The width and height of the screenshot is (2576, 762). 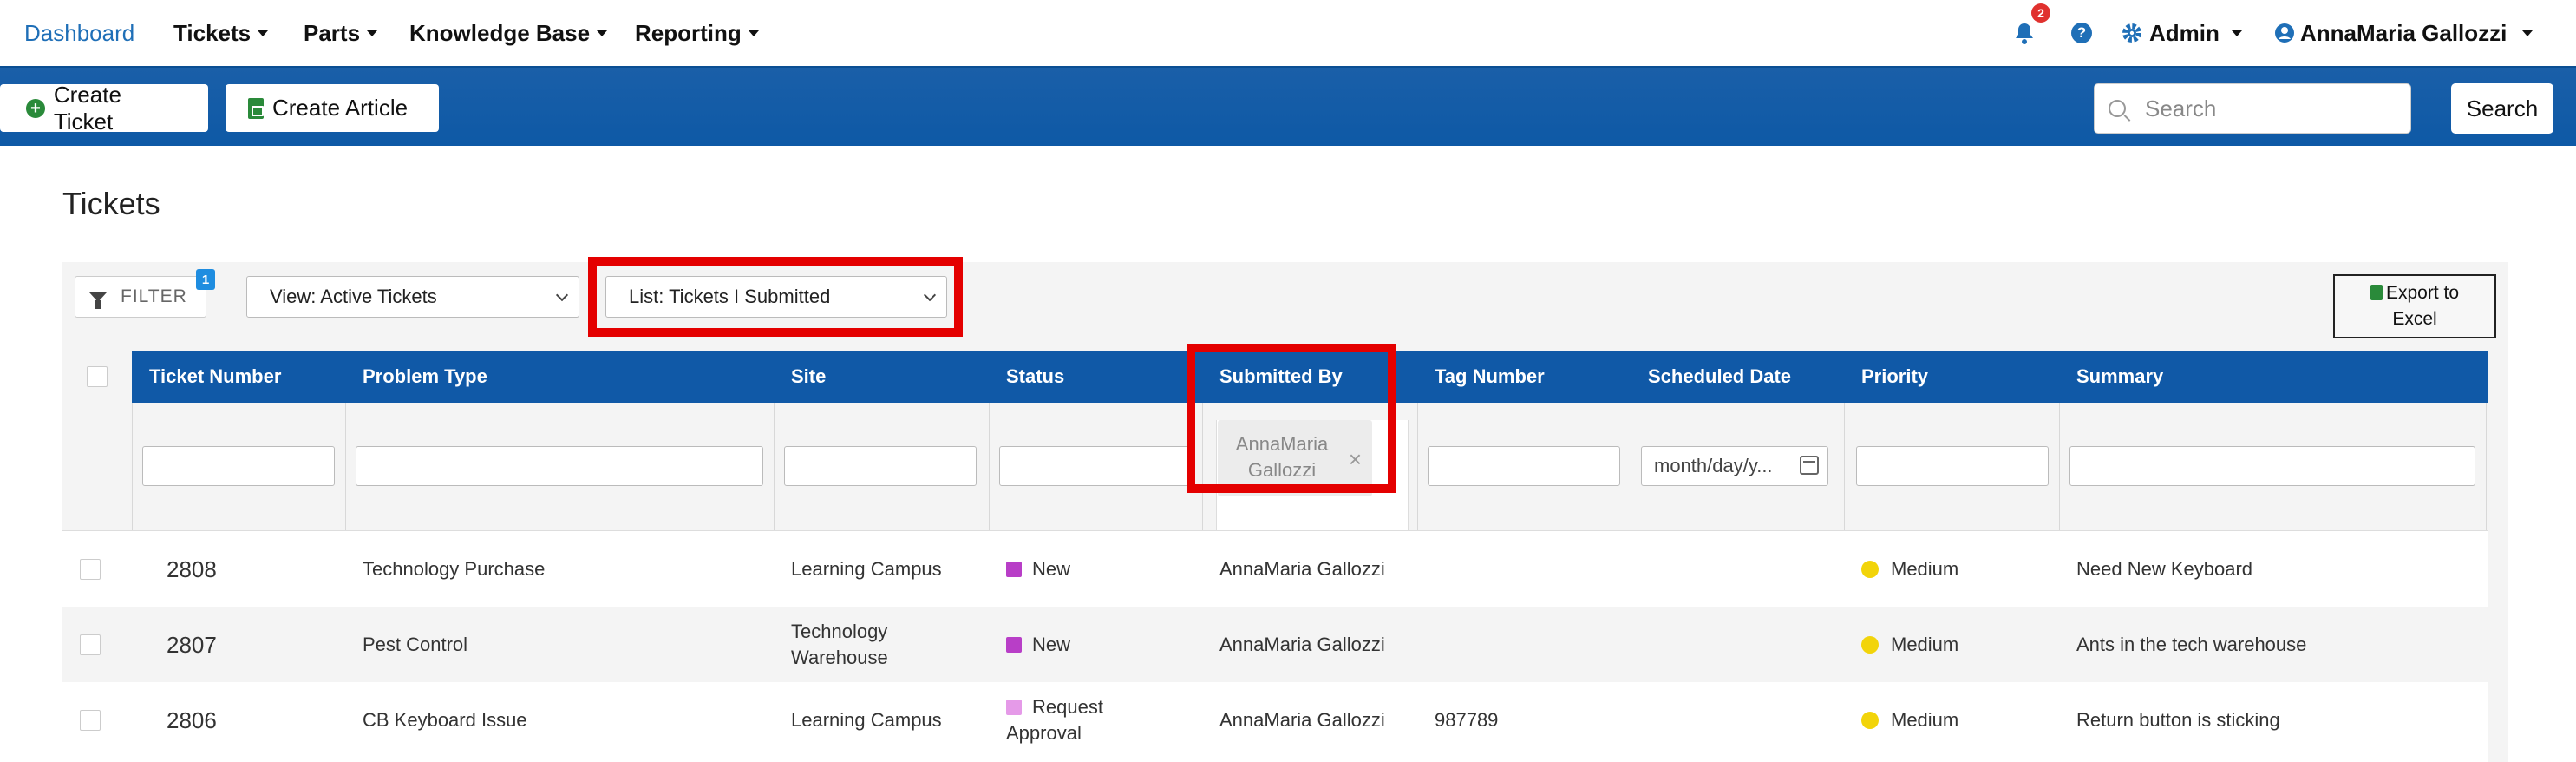 What do you see at coordinates (1355, 459) in the screenshot?
I see `remove-tag-icon: ×` at bounding box center [1355, 459].